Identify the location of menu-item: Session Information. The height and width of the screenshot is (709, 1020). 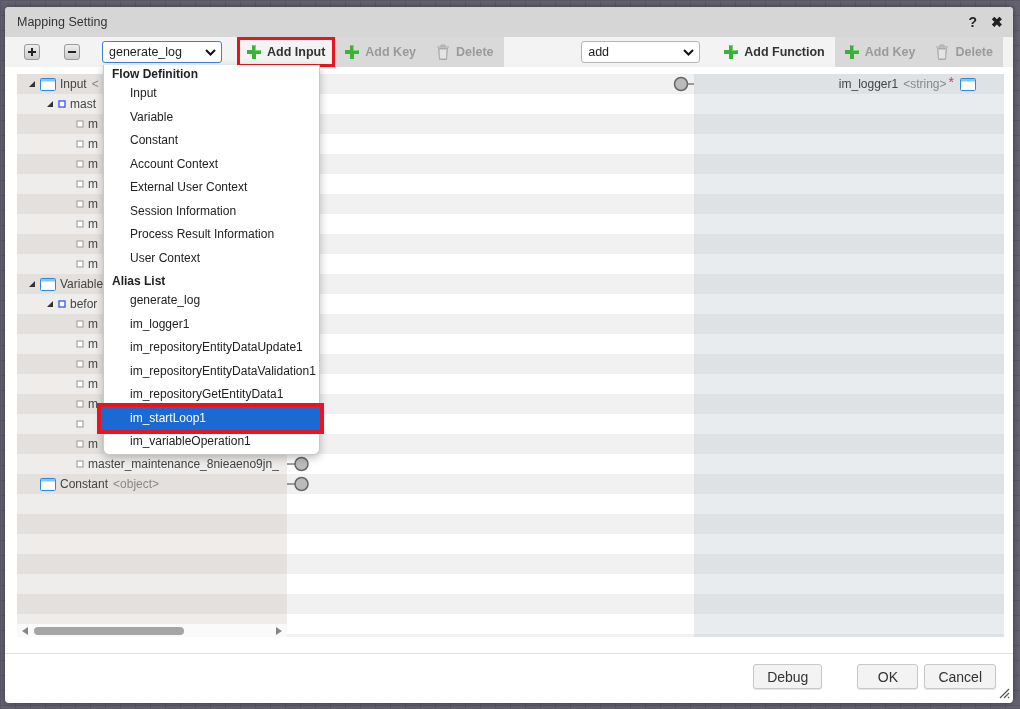
(211, 211).